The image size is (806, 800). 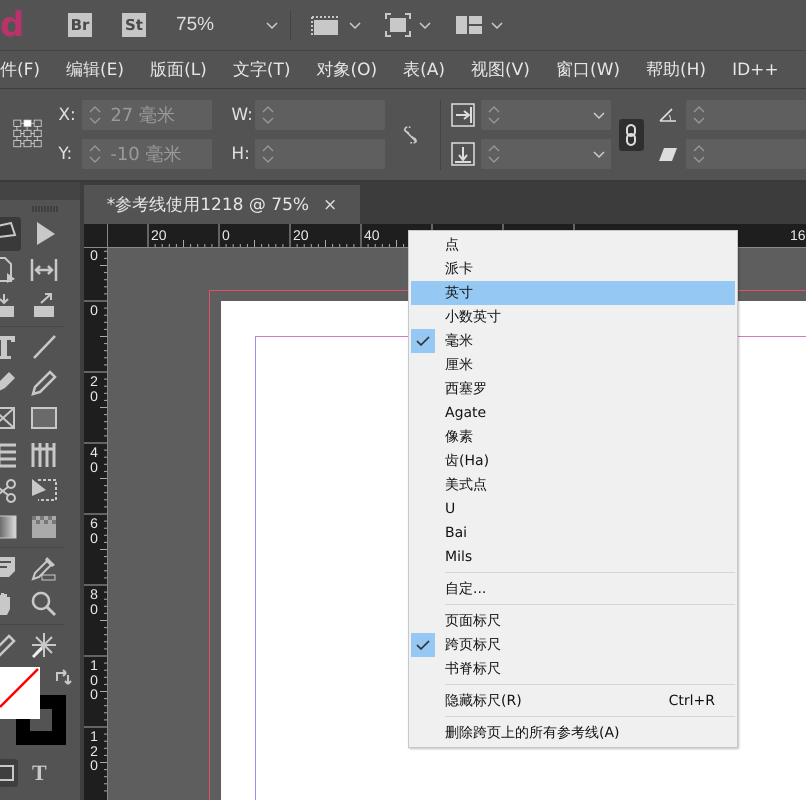 What do you see at coordinates (573, 669) in the screenshot?
I see `menu-item: 书脊标尺` at bounding box center [573, 669].